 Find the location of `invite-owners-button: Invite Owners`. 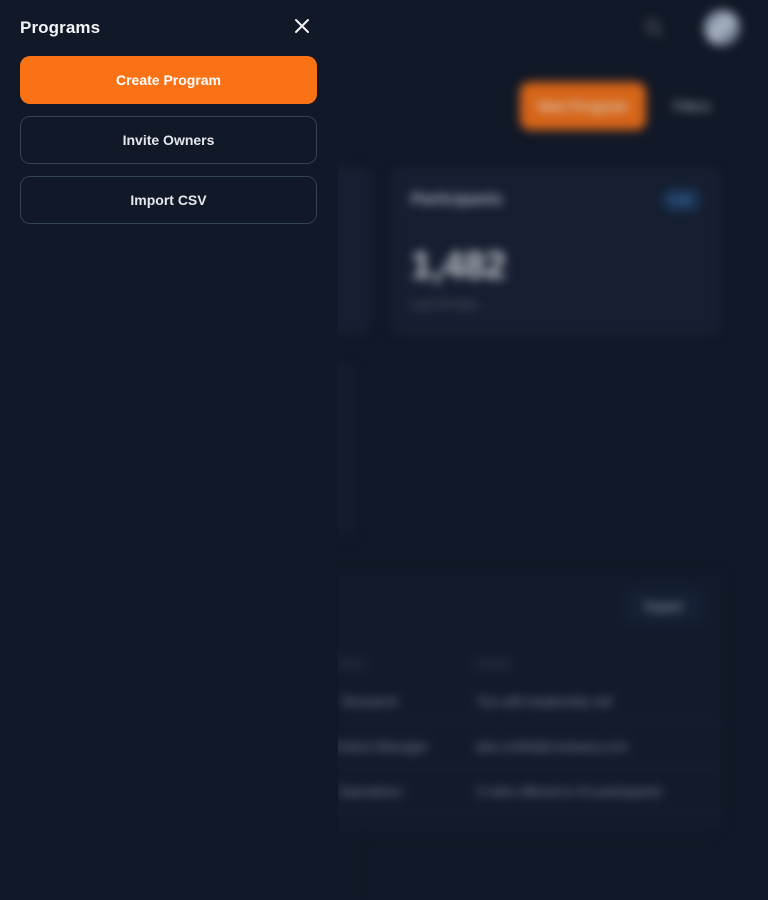

invite-owners-button: Invite Owners is located at coordinates (168, 140).